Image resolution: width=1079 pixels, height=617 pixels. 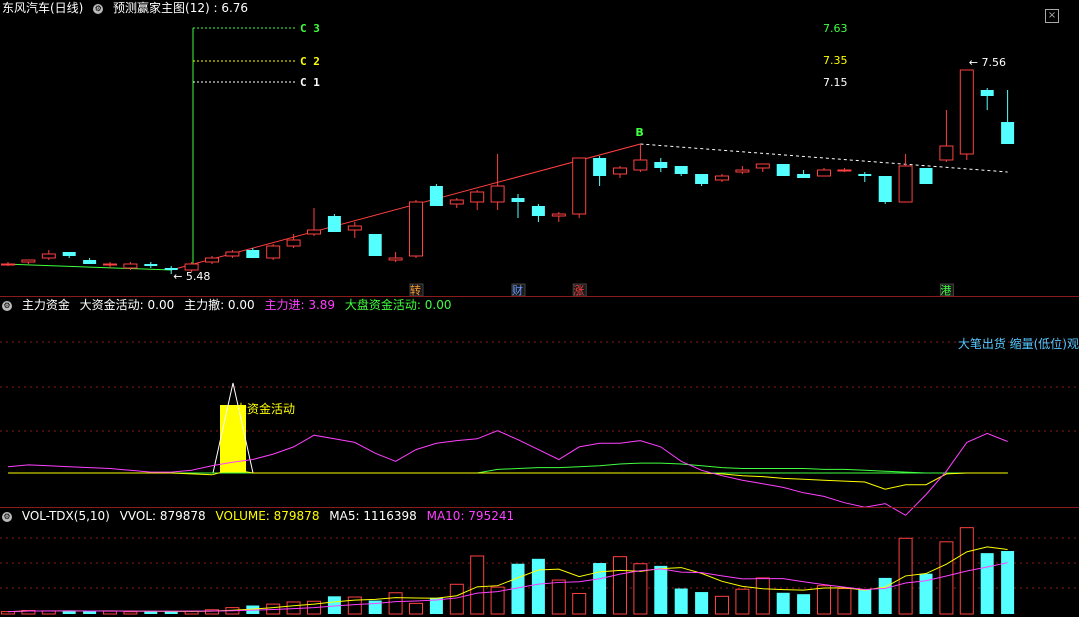 What do you see at coordinates (987, 62) in the screenshot?
I see `high-price-label: ← 7.56` at bounding box center [987, 62].